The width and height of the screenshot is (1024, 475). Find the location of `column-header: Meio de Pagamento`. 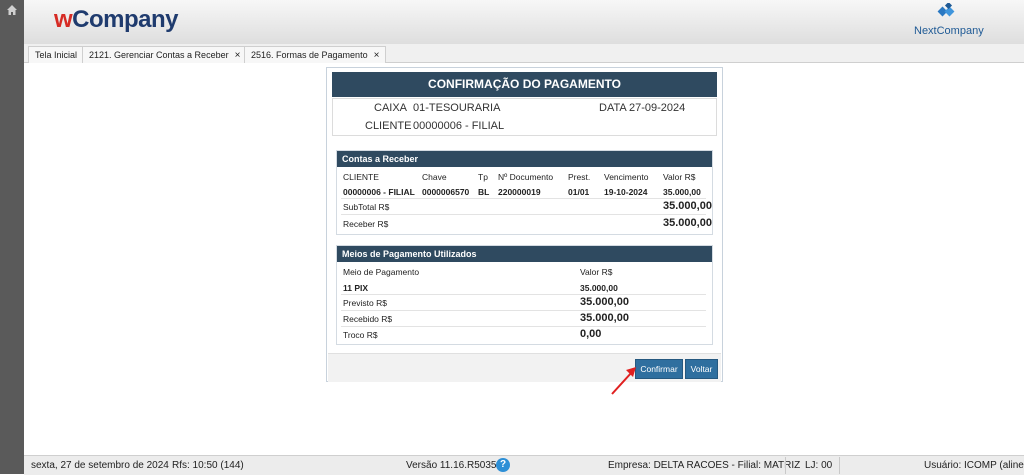

column-header: Meio de Pagamento is located at coordinates (381, 272).